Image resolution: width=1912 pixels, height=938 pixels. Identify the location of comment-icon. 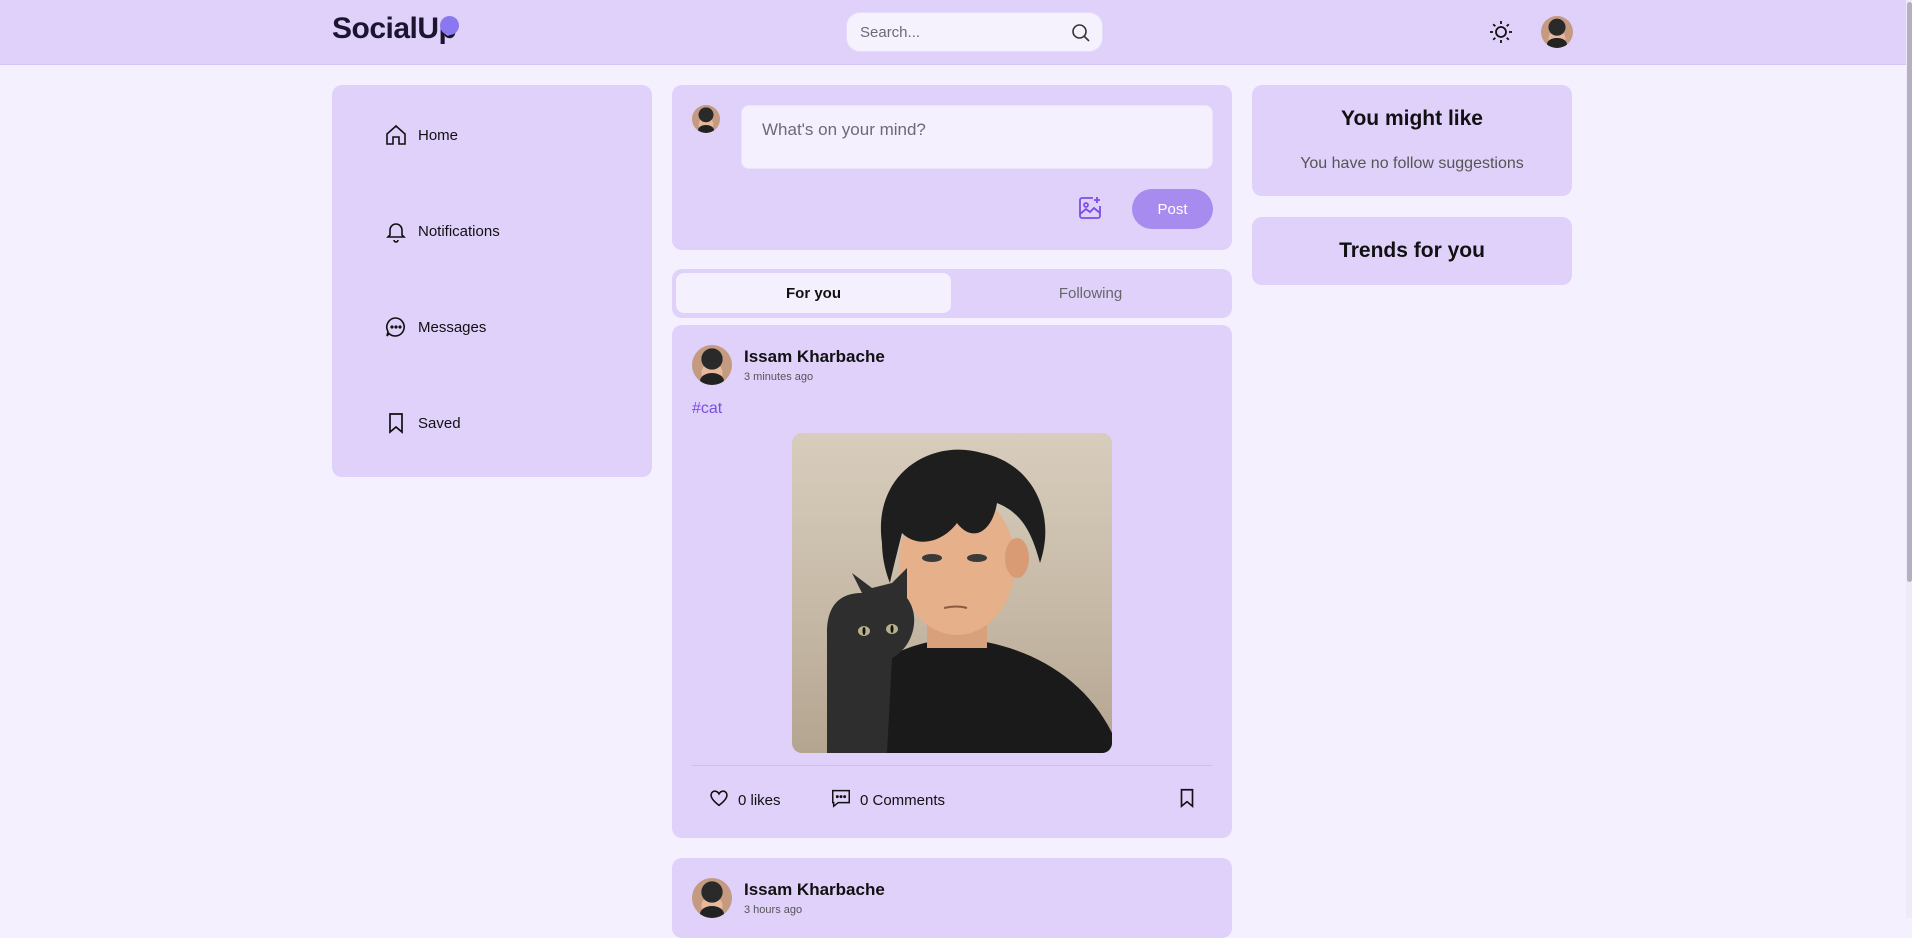
(841, 800).